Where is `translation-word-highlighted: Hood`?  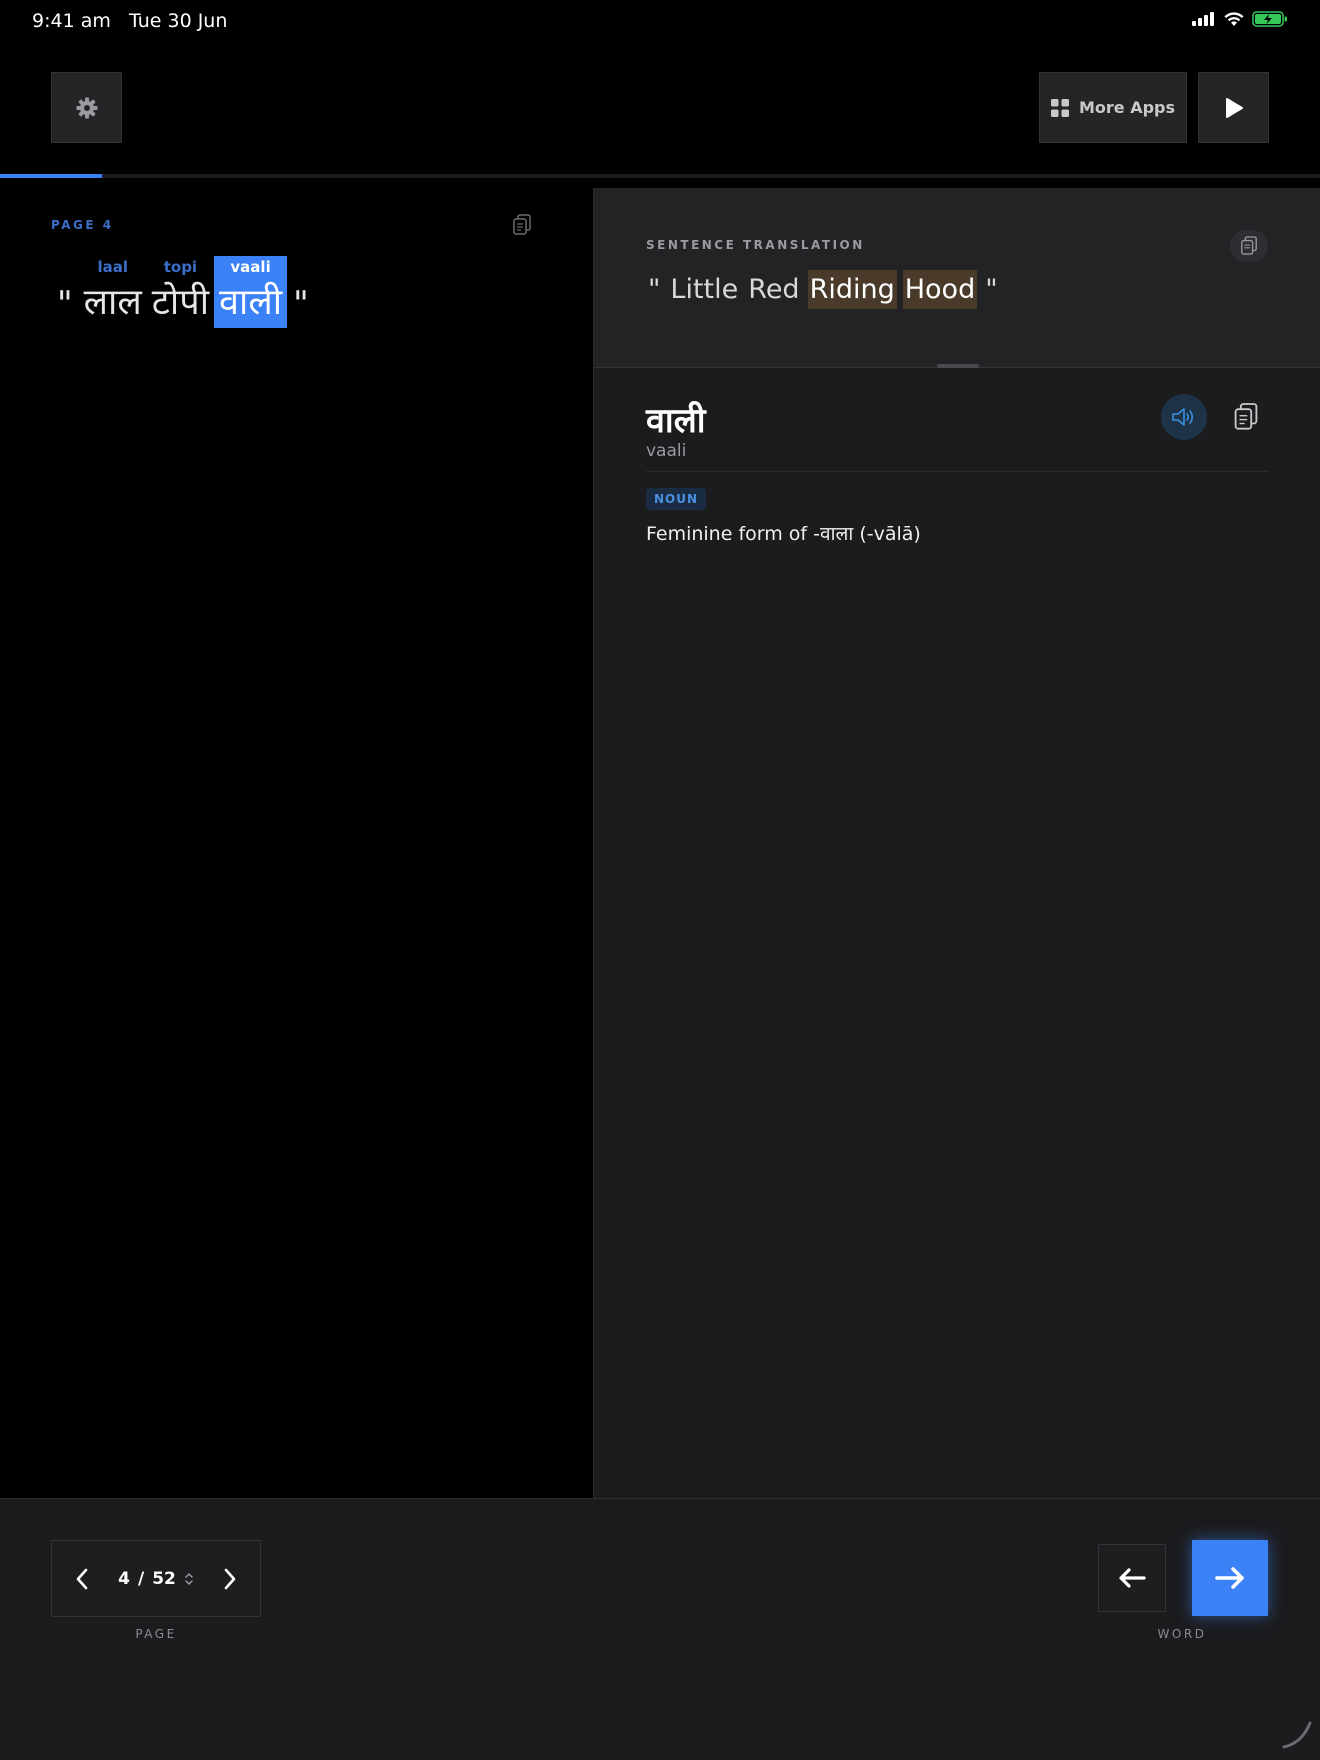
translation-word-highlighted: Hood is located at coordinates (940, 289).